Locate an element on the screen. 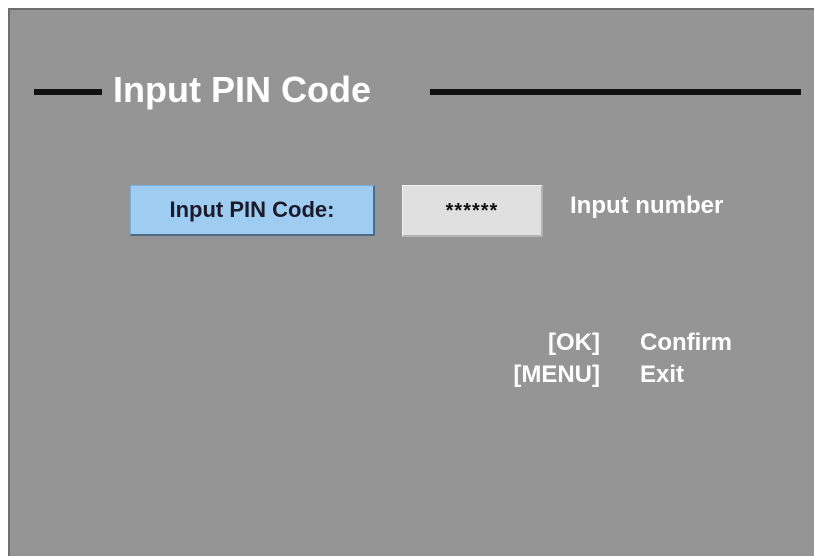 The height and width of the screenshot is (556, 815). exit-action-label: Exit is located at coordinates (662, 374).